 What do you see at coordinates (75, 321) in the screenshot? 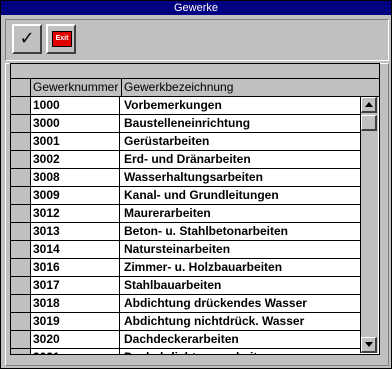
I see `row-gewerknummer: 3019` at bounding box center [75, 321].